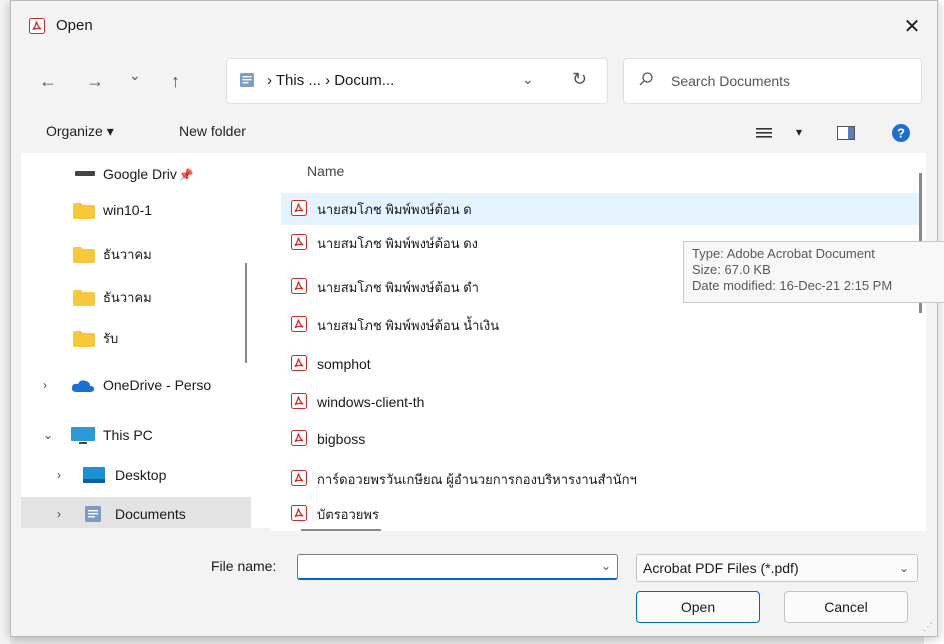 The width and height of the screenshot is (944, 644). I want to click on file-name-combobox: ⌄, so click(457, 567).